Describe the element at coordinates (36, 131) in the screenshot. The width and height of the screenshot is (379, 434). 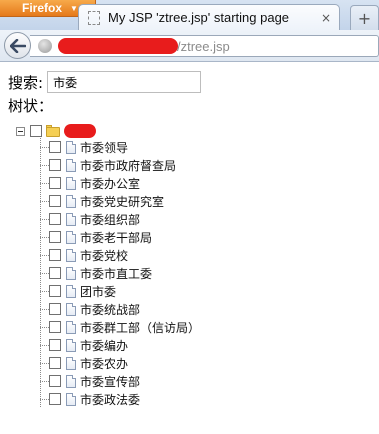
I see `root-checkbox` at that location.